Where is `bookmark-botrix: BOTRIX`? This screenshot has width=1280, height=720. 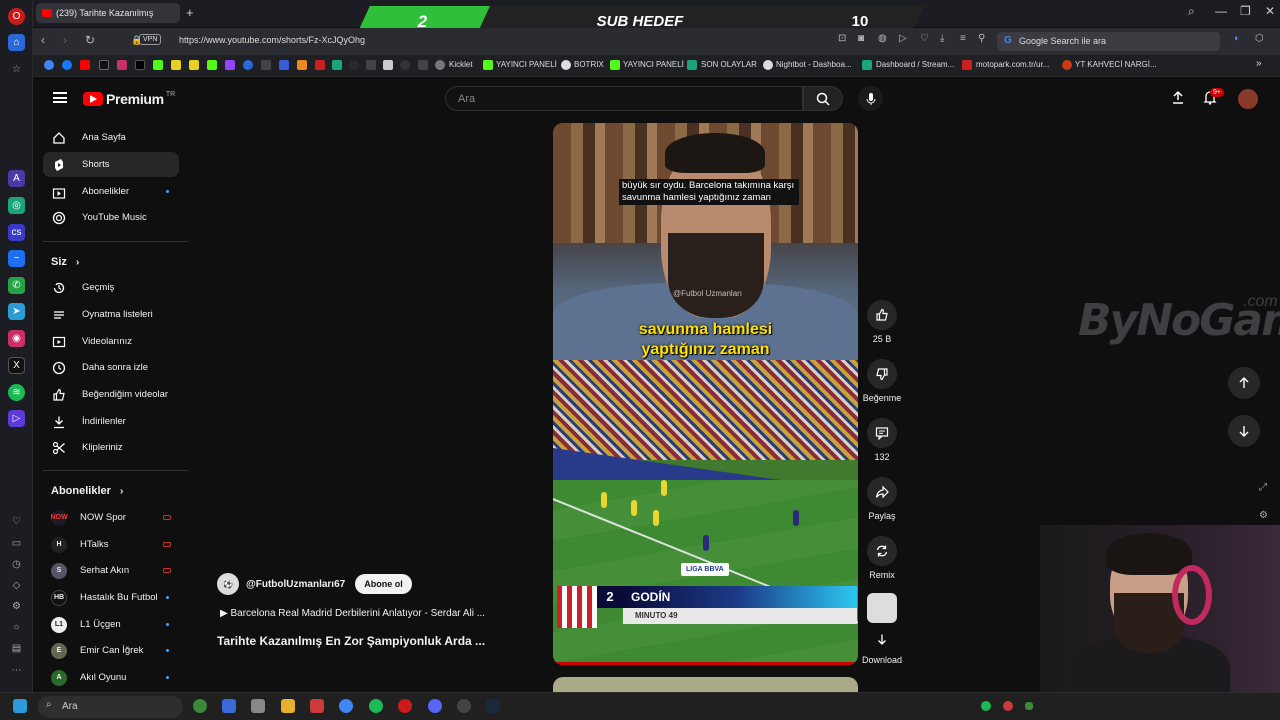
bookmark-botrix: BOTRIX is located at coordinates (589, 64).